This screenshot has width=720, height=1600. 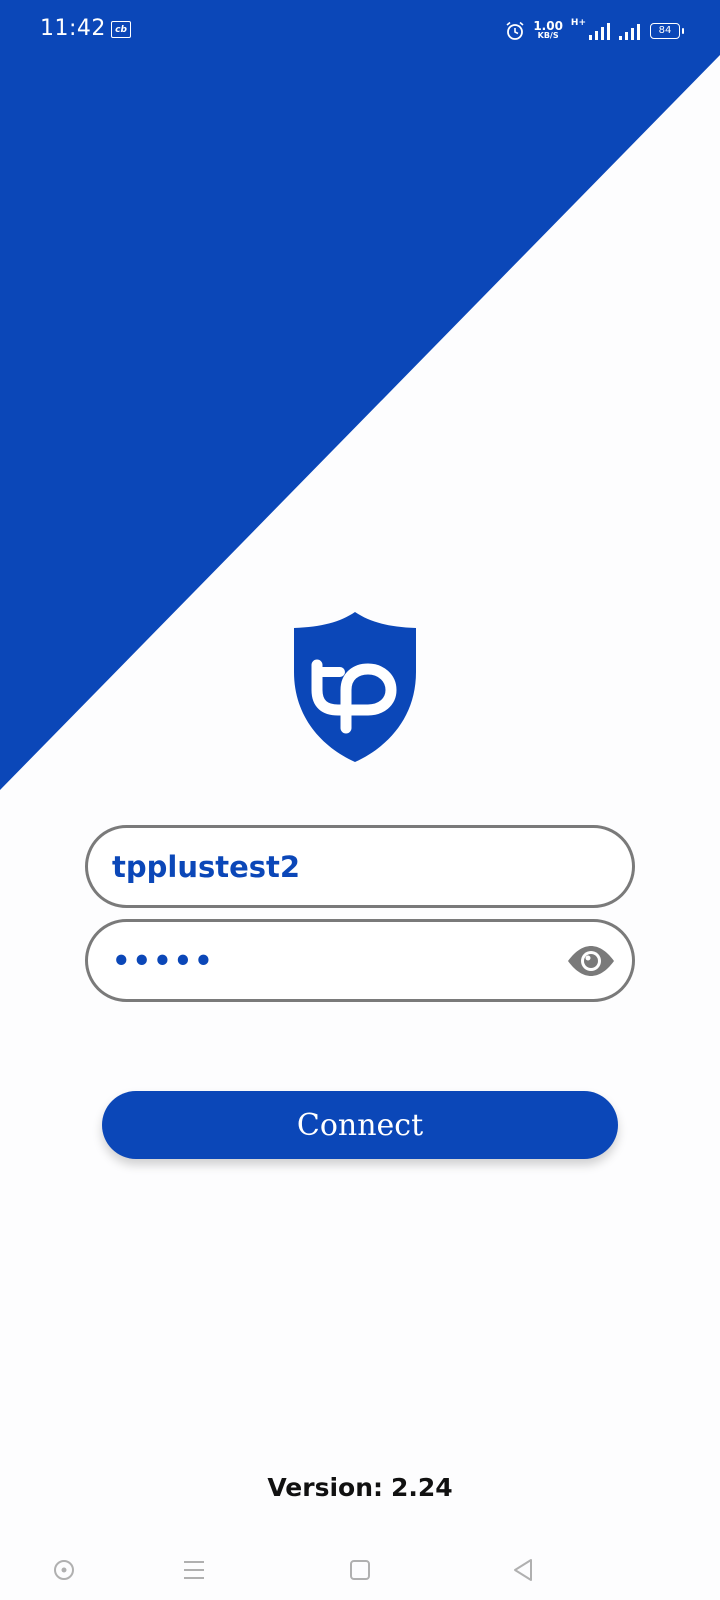 I want to click on connect-button: Connect, so click(x=360, y=1125).